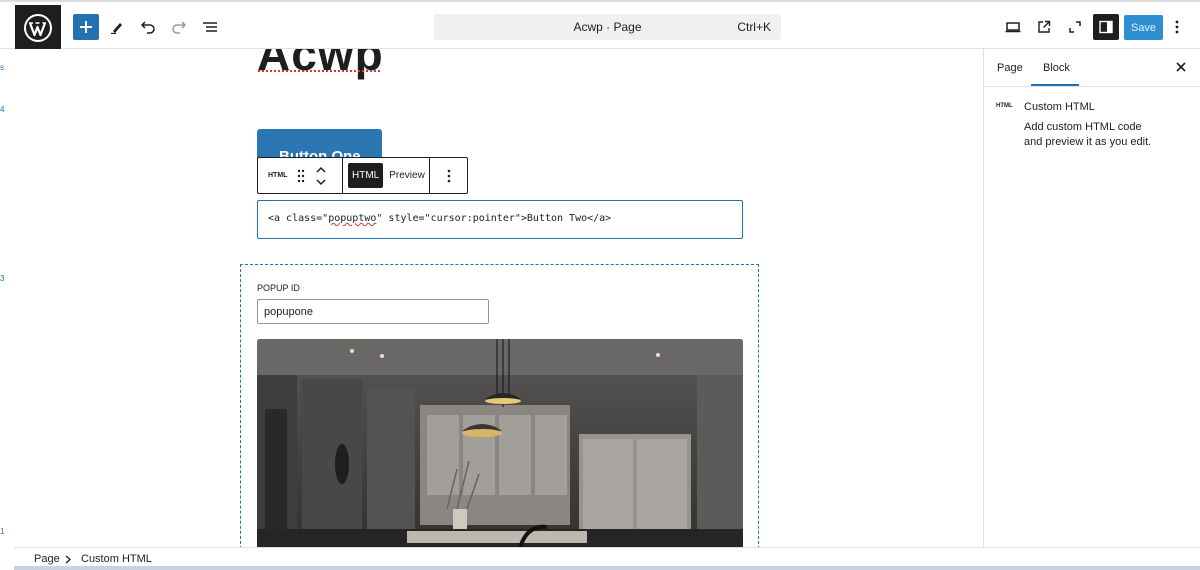 The image size is (1200, 570). I want to click on preview-device-button, so click(1013, 27).